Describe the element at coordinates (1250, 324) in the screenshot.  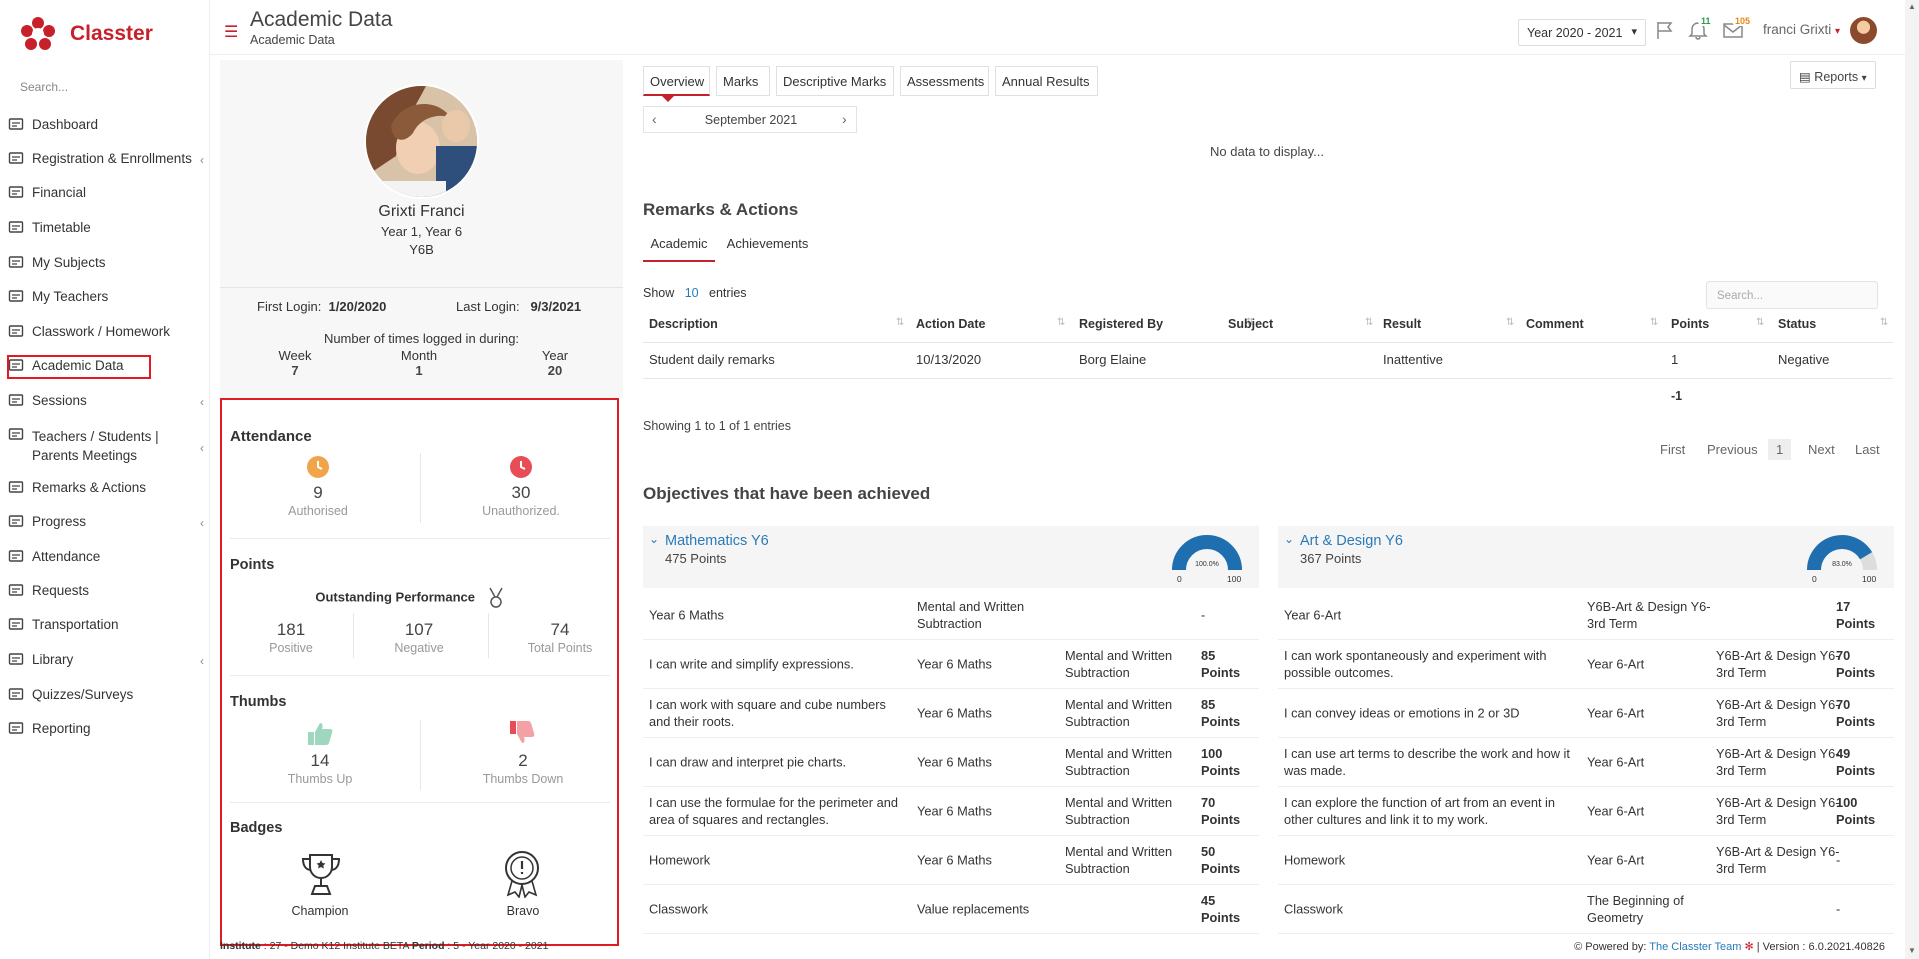
I see `column-header-subject: Subject` at that location.